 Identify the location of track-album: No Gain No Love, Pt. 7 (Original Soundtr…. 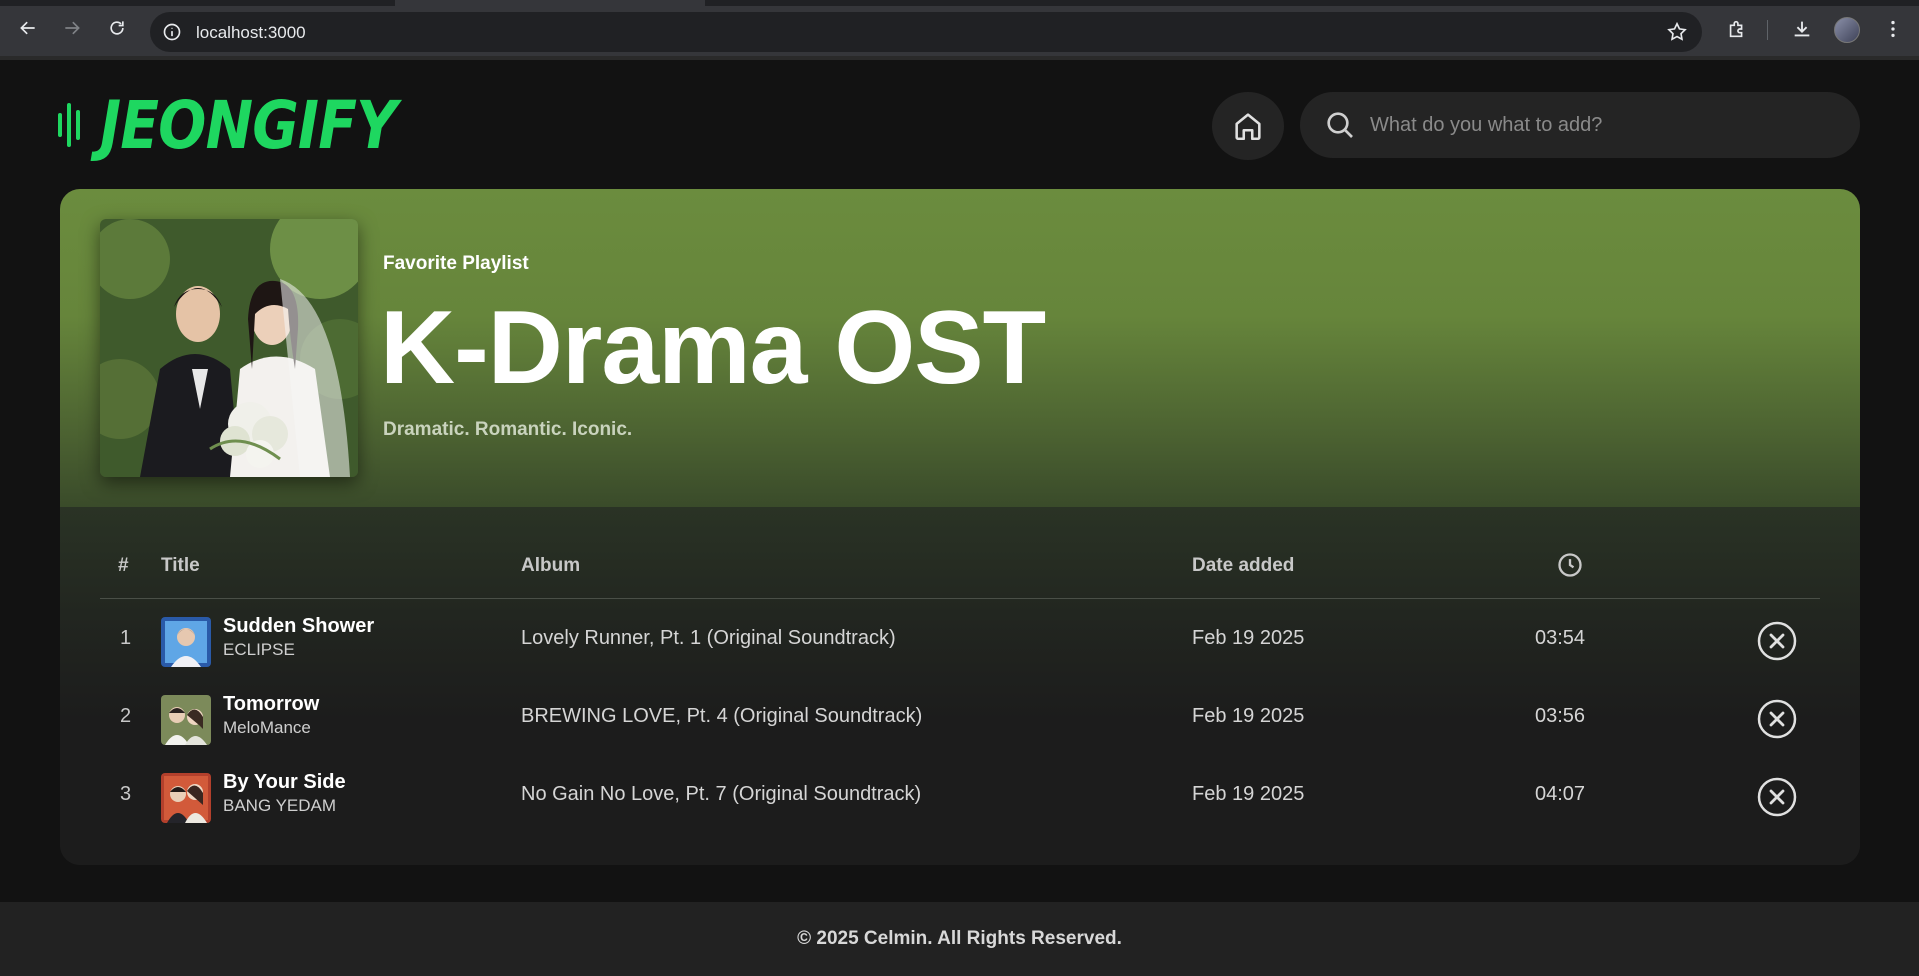
(721, 794).